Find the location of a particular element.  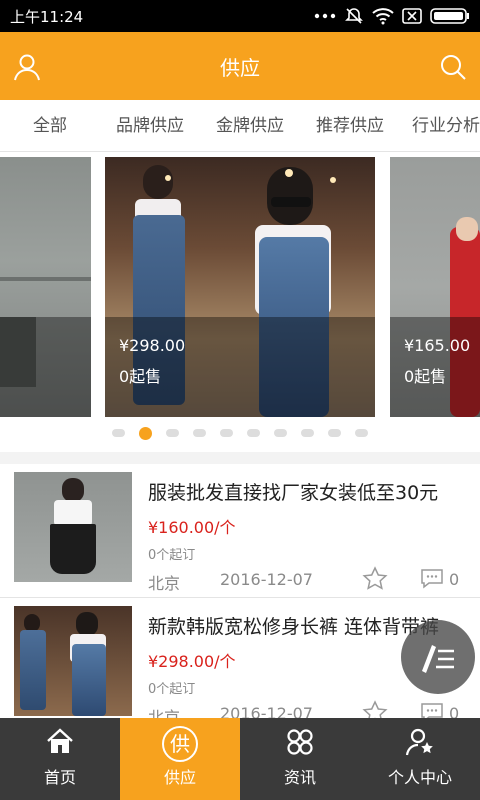

slide-price: ¥298.00 is located at coordinates (152, 345).